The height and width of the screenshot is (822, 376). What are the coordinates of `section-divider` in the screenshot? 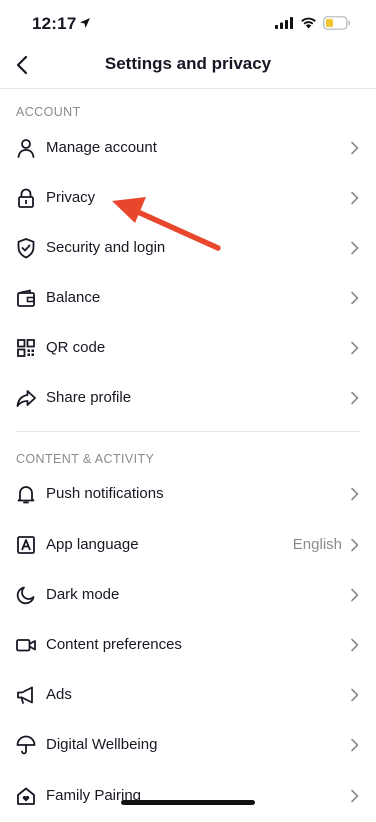 It's located at (188, 431).